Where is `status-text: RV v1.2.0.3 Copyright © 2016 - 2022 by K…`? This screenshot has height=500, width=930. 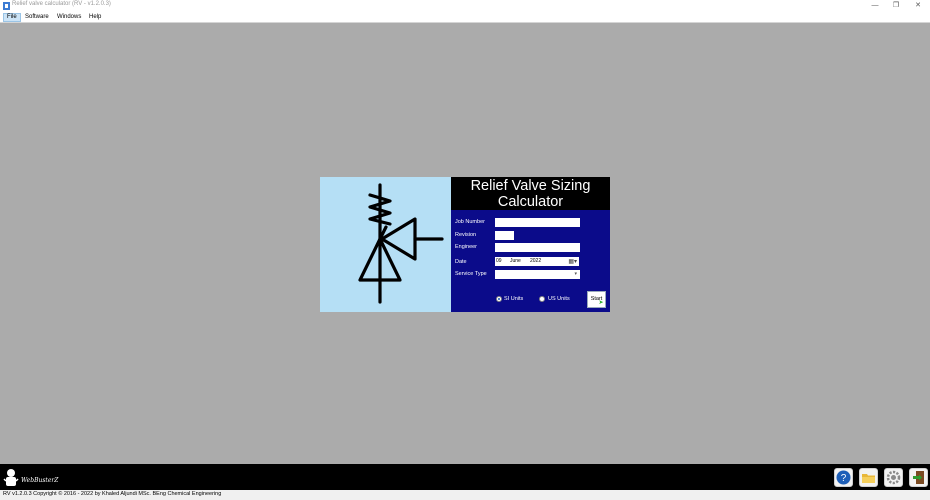
status-text: RV v1.2.0.3 Copyright © 2016 - 2022 by K… is located at coordinates (112, 494).